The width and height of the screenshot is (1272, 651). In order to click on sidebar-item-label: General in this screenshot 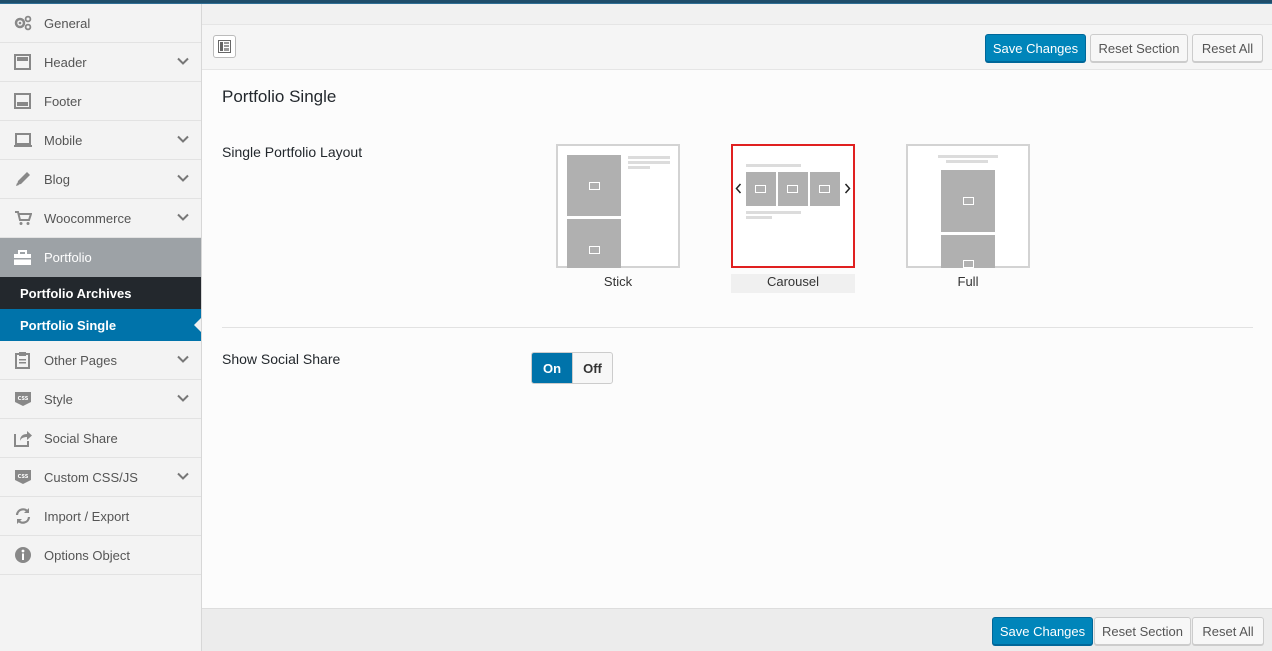, I will do `click(67, 23)`.